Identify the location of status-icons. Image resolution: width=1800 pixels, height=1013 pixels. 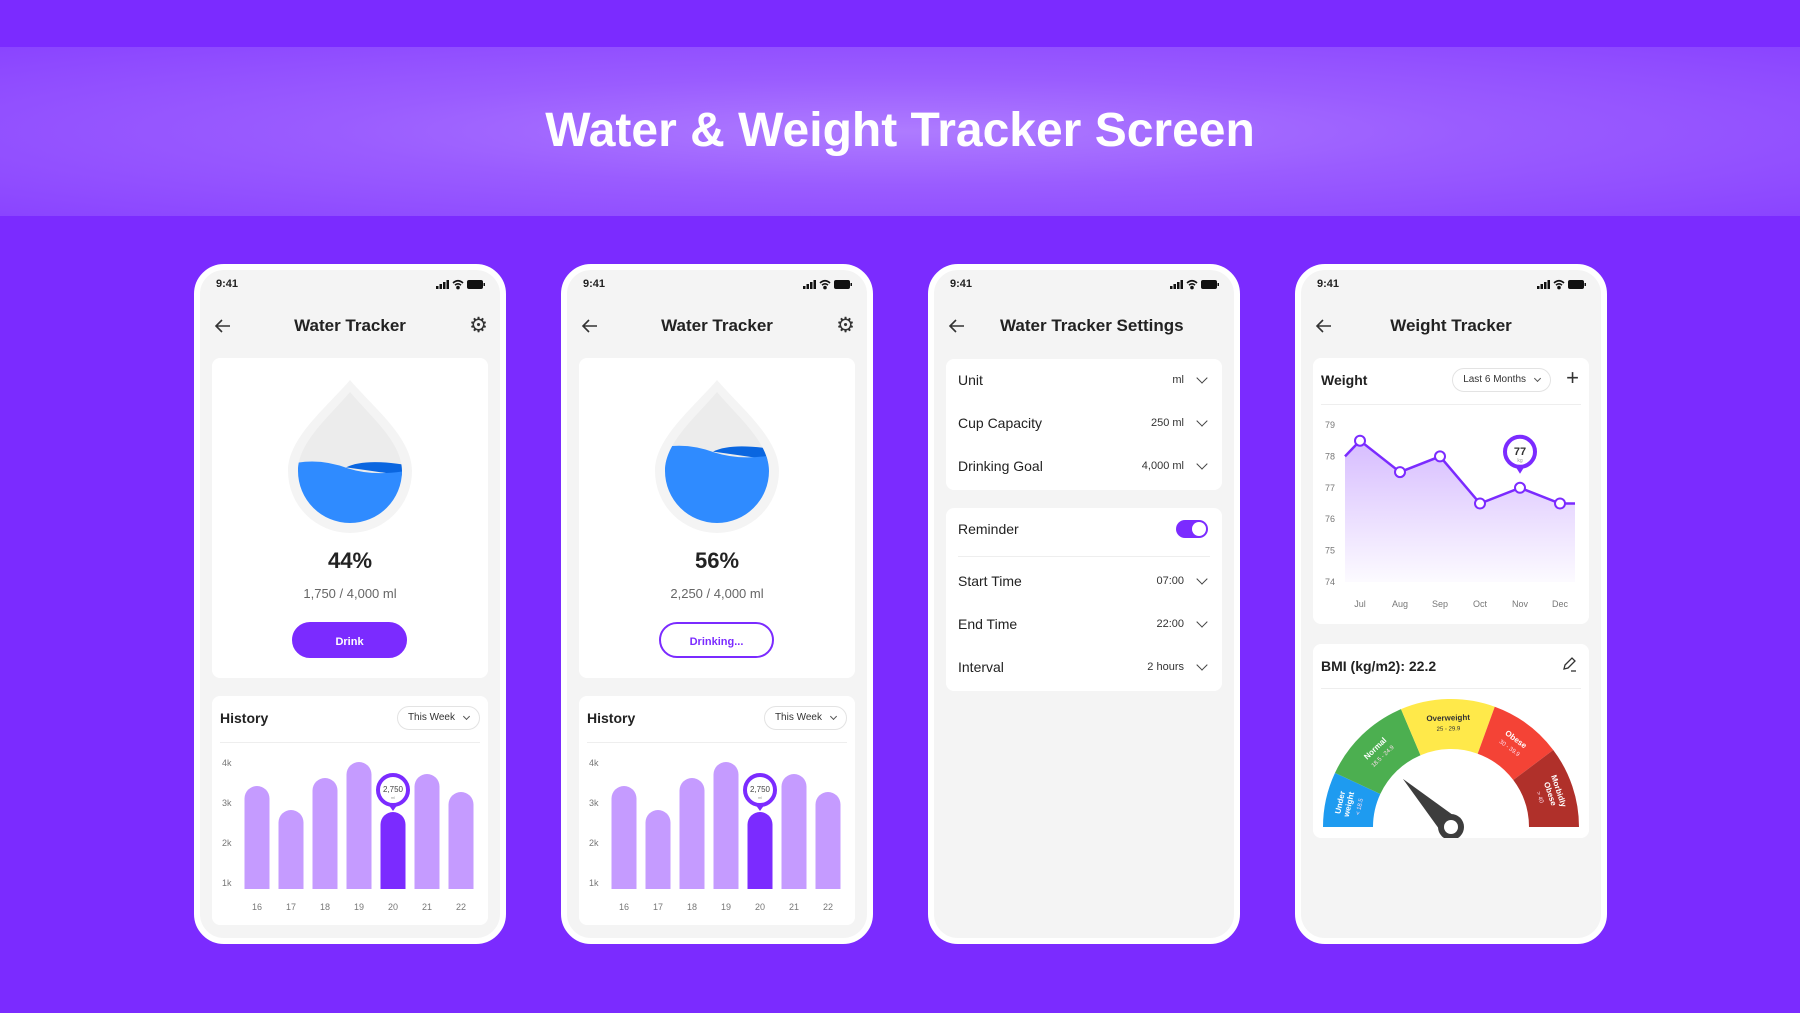
(1194, 284).